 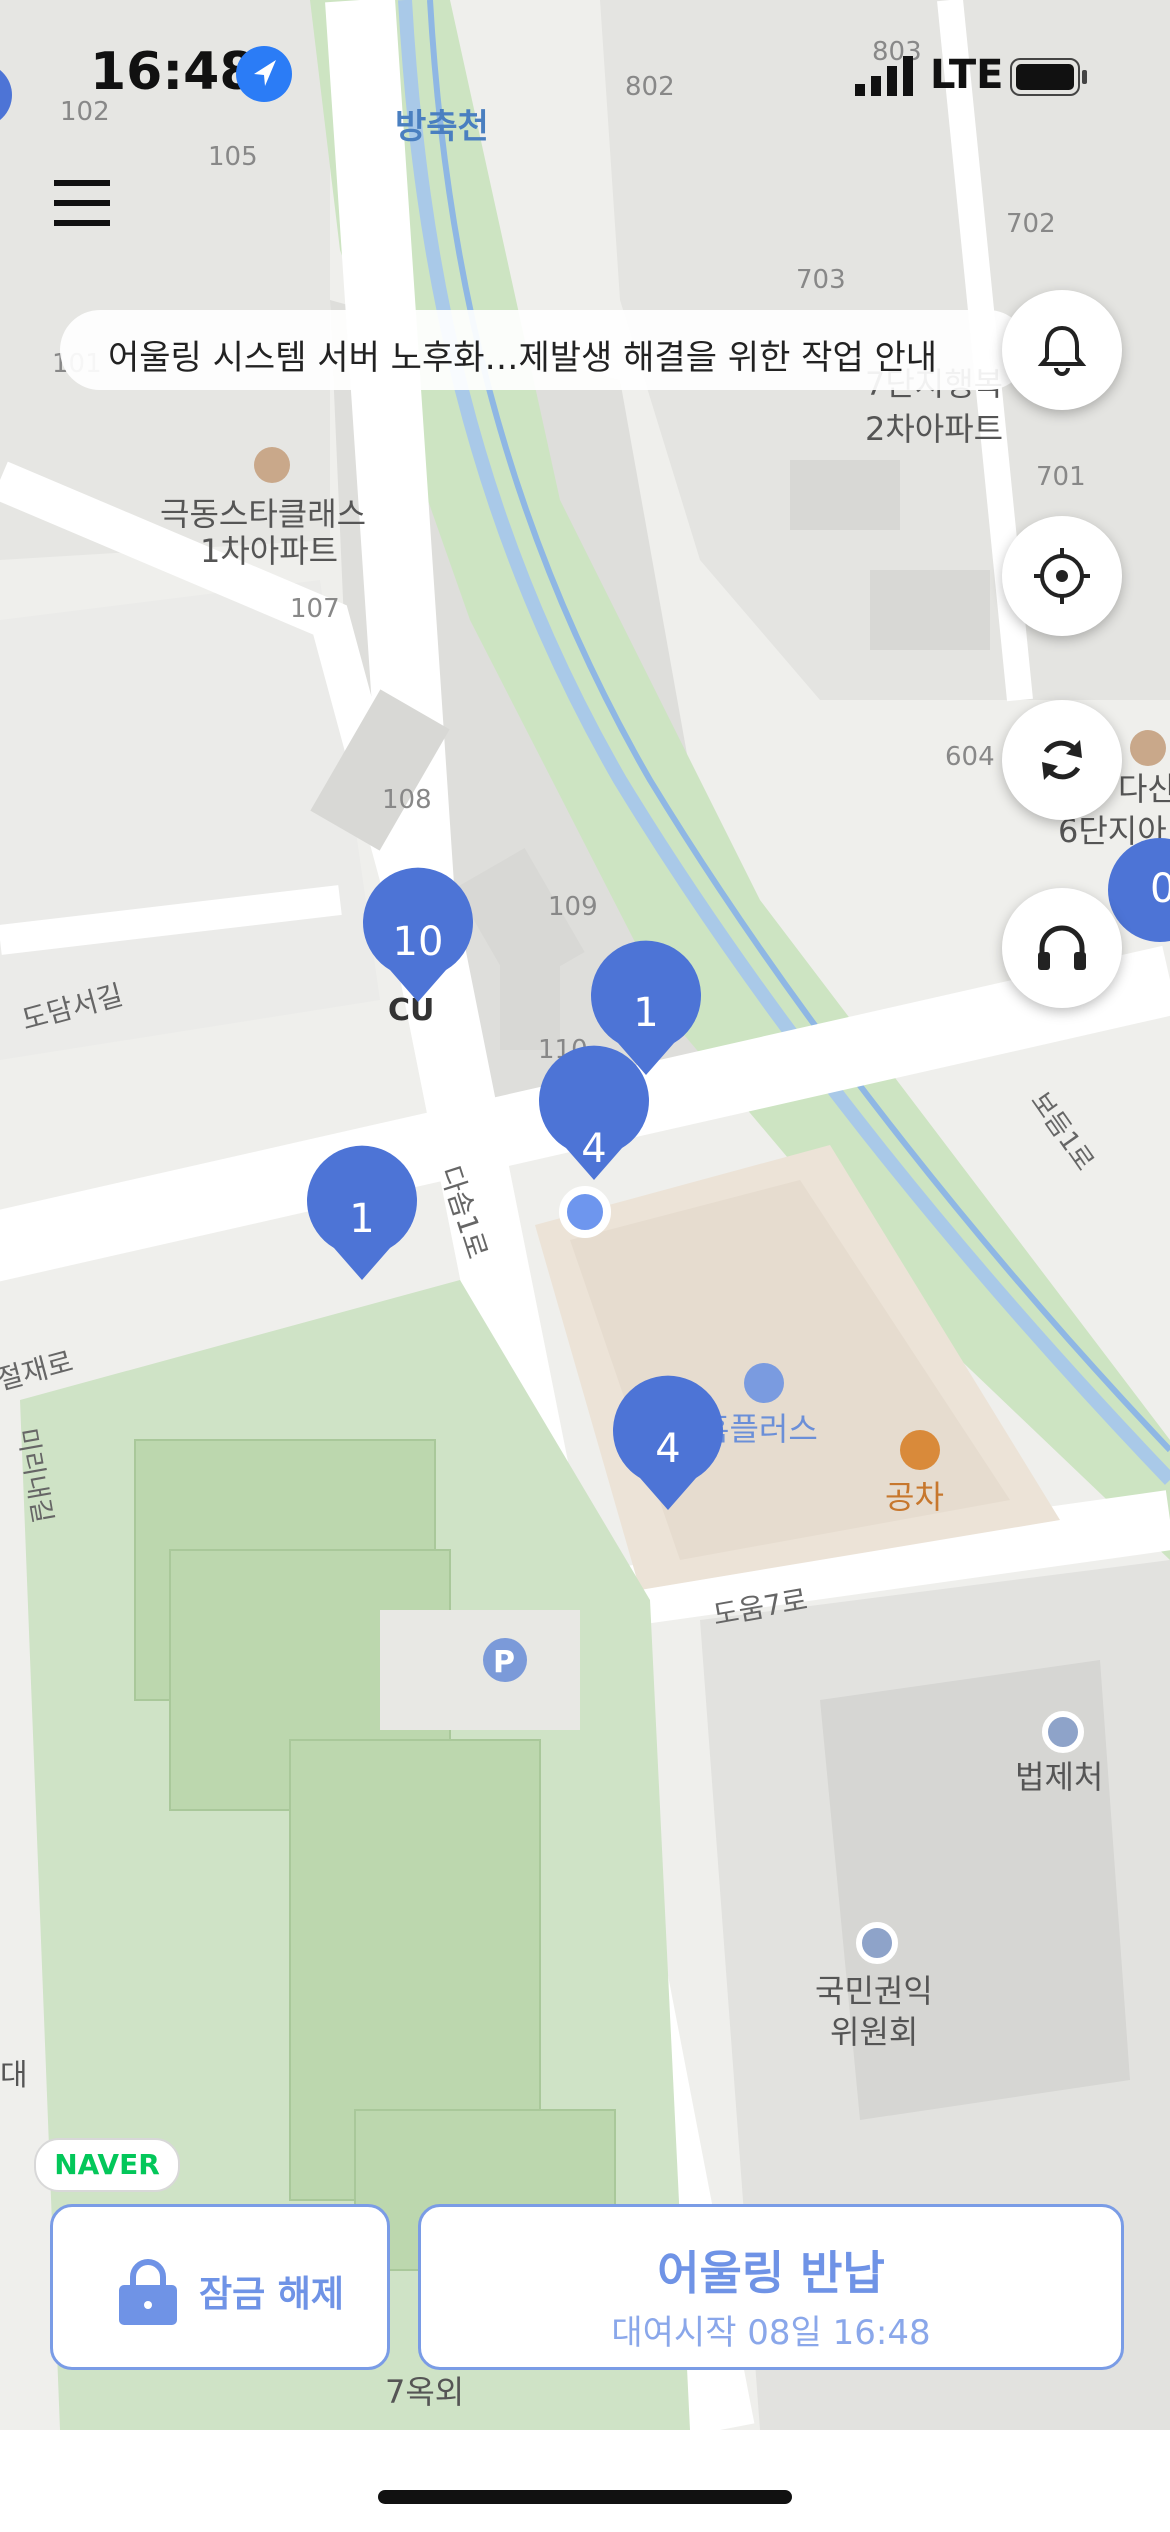 I want to click on map-label-bottom-stop: 7옥외, so click(x=424, y=2392).